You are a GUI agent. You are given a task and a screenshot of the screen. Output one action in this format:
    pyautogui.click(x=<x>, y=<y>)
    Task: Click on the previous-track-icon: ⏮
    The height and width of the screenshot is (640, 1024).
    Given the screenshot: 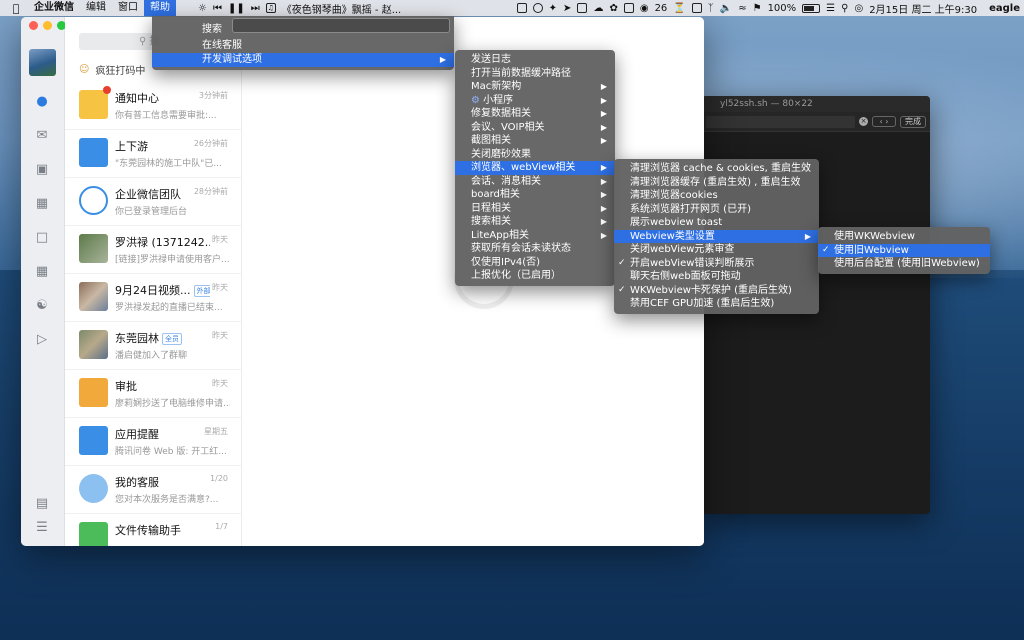 What is the action you would take?
    pyautogui.click(x=217, y=8)
    